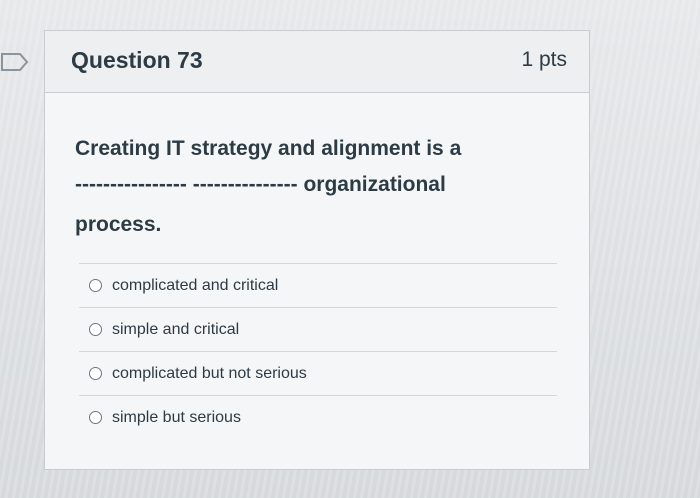 Image resolution: width=700 pixels, height=498 pixels. Describe the element at coordinates (176, 417) in the screenshot. I see `answer-option-label: simple but serious` at that location.